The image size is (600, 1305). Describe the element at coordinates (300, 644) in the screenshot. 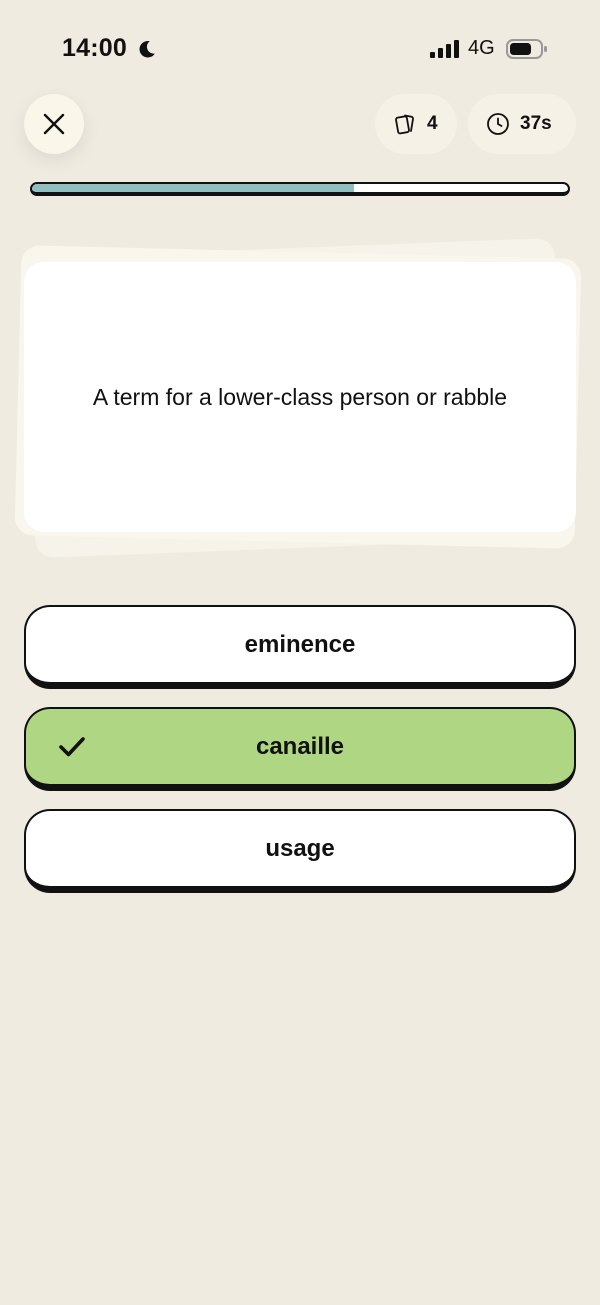

I see `answer-label: eminence` at that location.